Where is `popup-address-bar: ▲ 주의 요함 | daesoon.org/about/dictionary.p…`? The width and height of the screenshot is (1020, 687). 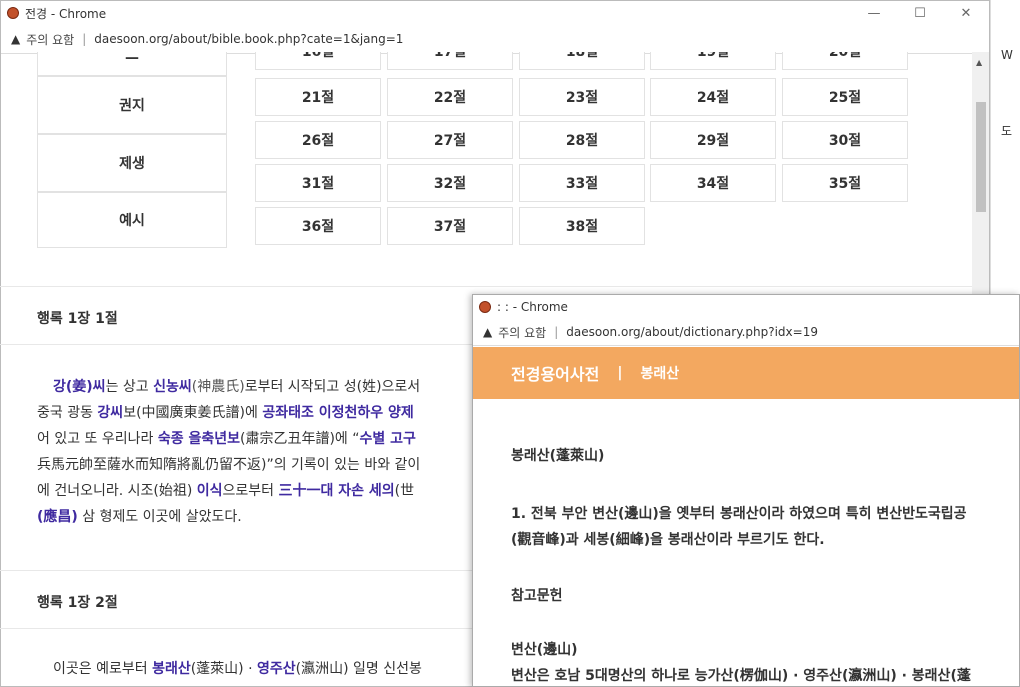
popup-address-bar: ▲ 주의 요함 | daesoon.org/about/dictionary.p… is located at coordinates (746, 332).